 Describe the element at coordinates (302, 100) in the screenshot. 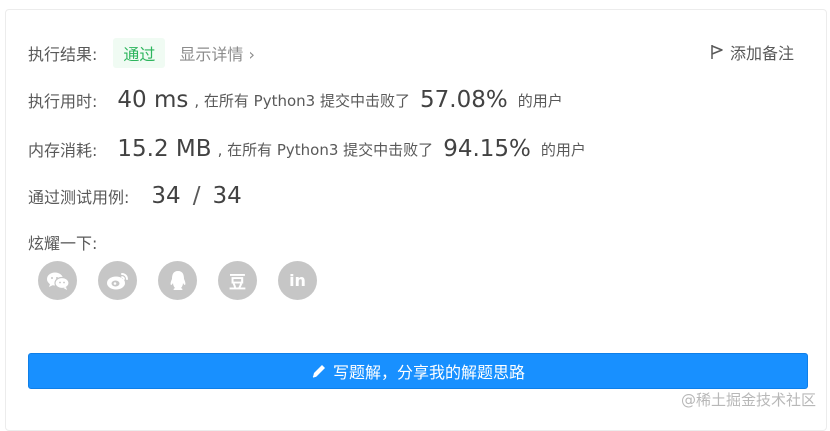

I see `runtime-beat-text: , 在所有 Python3 提交中击败了` at that location.